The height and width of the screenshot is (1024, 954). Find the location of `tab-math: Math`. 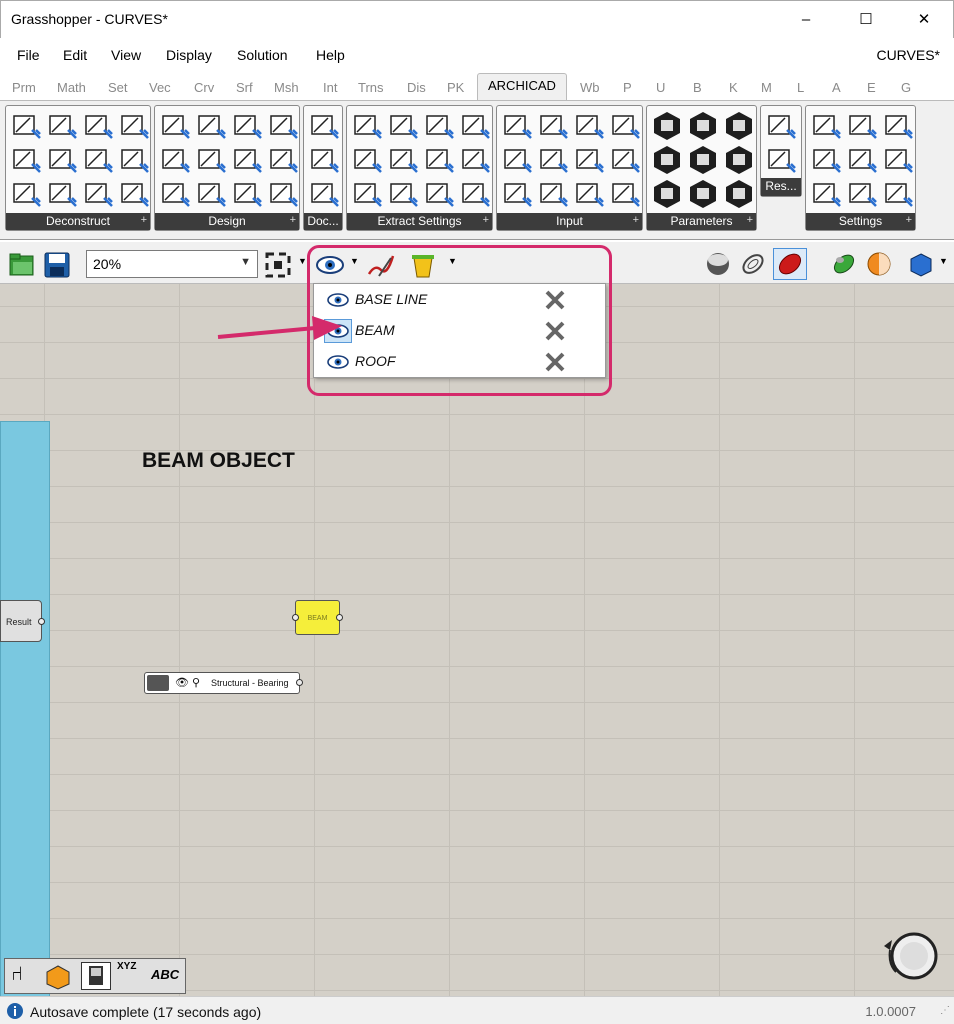

tab-math: Math is located at coordinates (71, 87).